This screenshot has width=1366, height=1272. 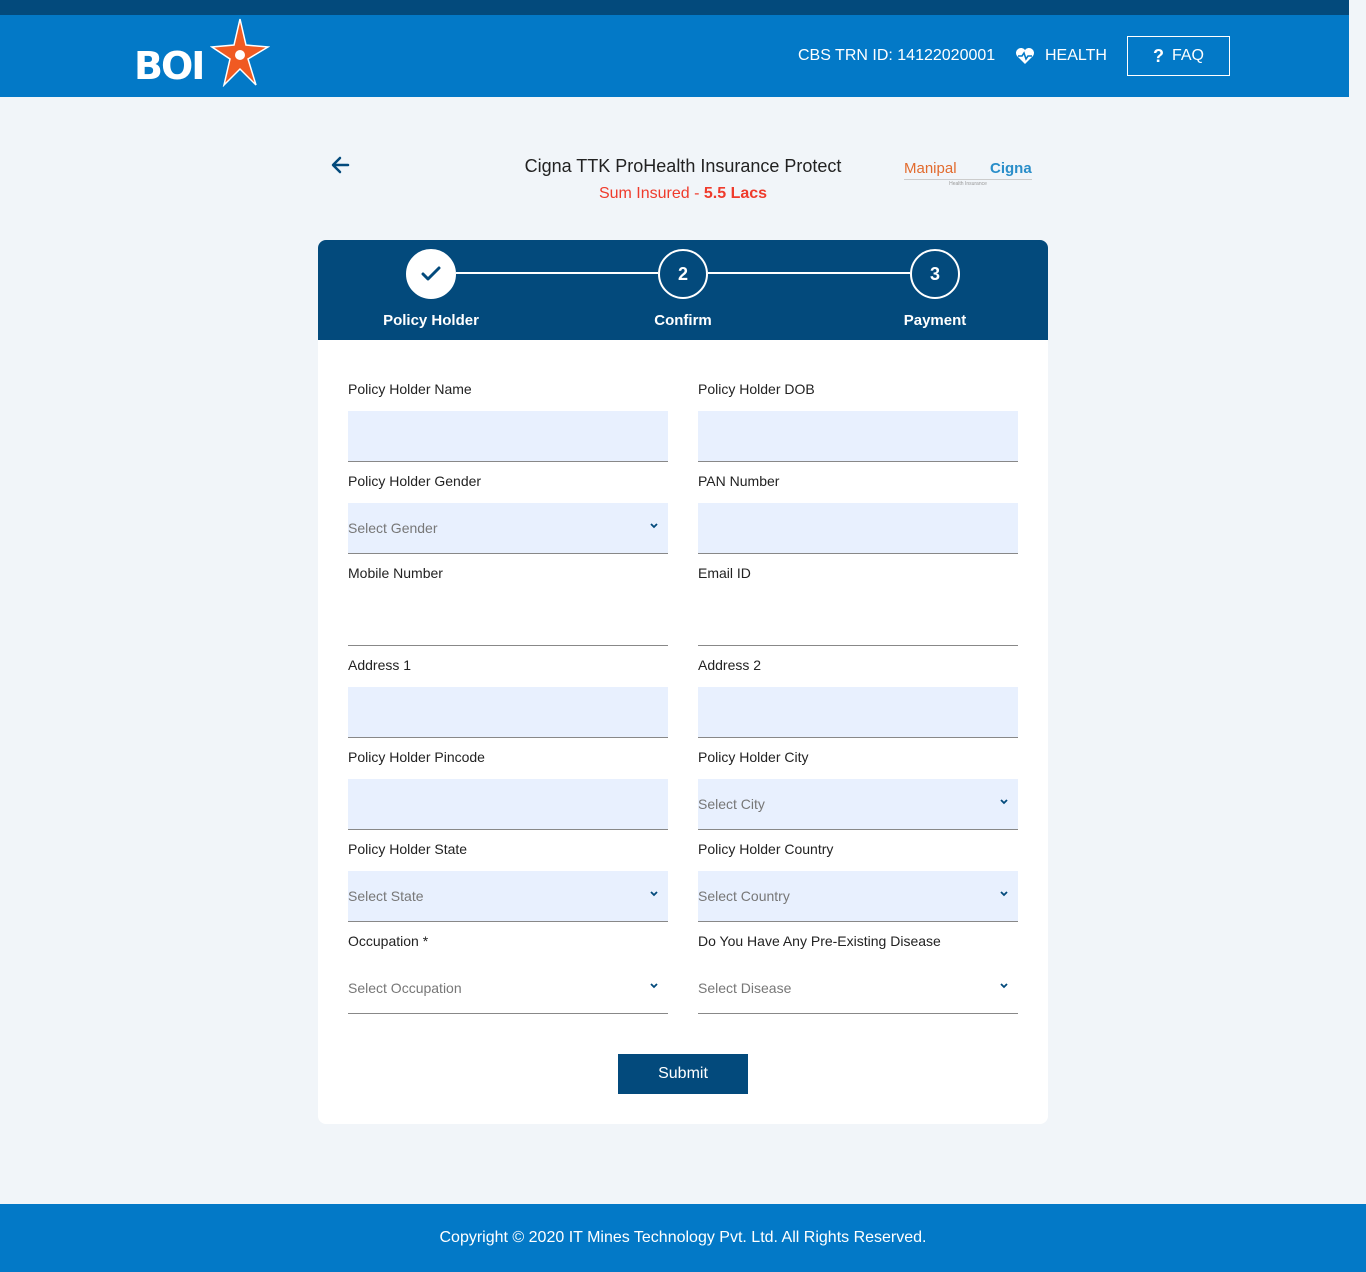 What do you see at coordinates (744, 896) in the screenshot?
I see `country-placeholder: Select Country` at bounding box center [744, 896].